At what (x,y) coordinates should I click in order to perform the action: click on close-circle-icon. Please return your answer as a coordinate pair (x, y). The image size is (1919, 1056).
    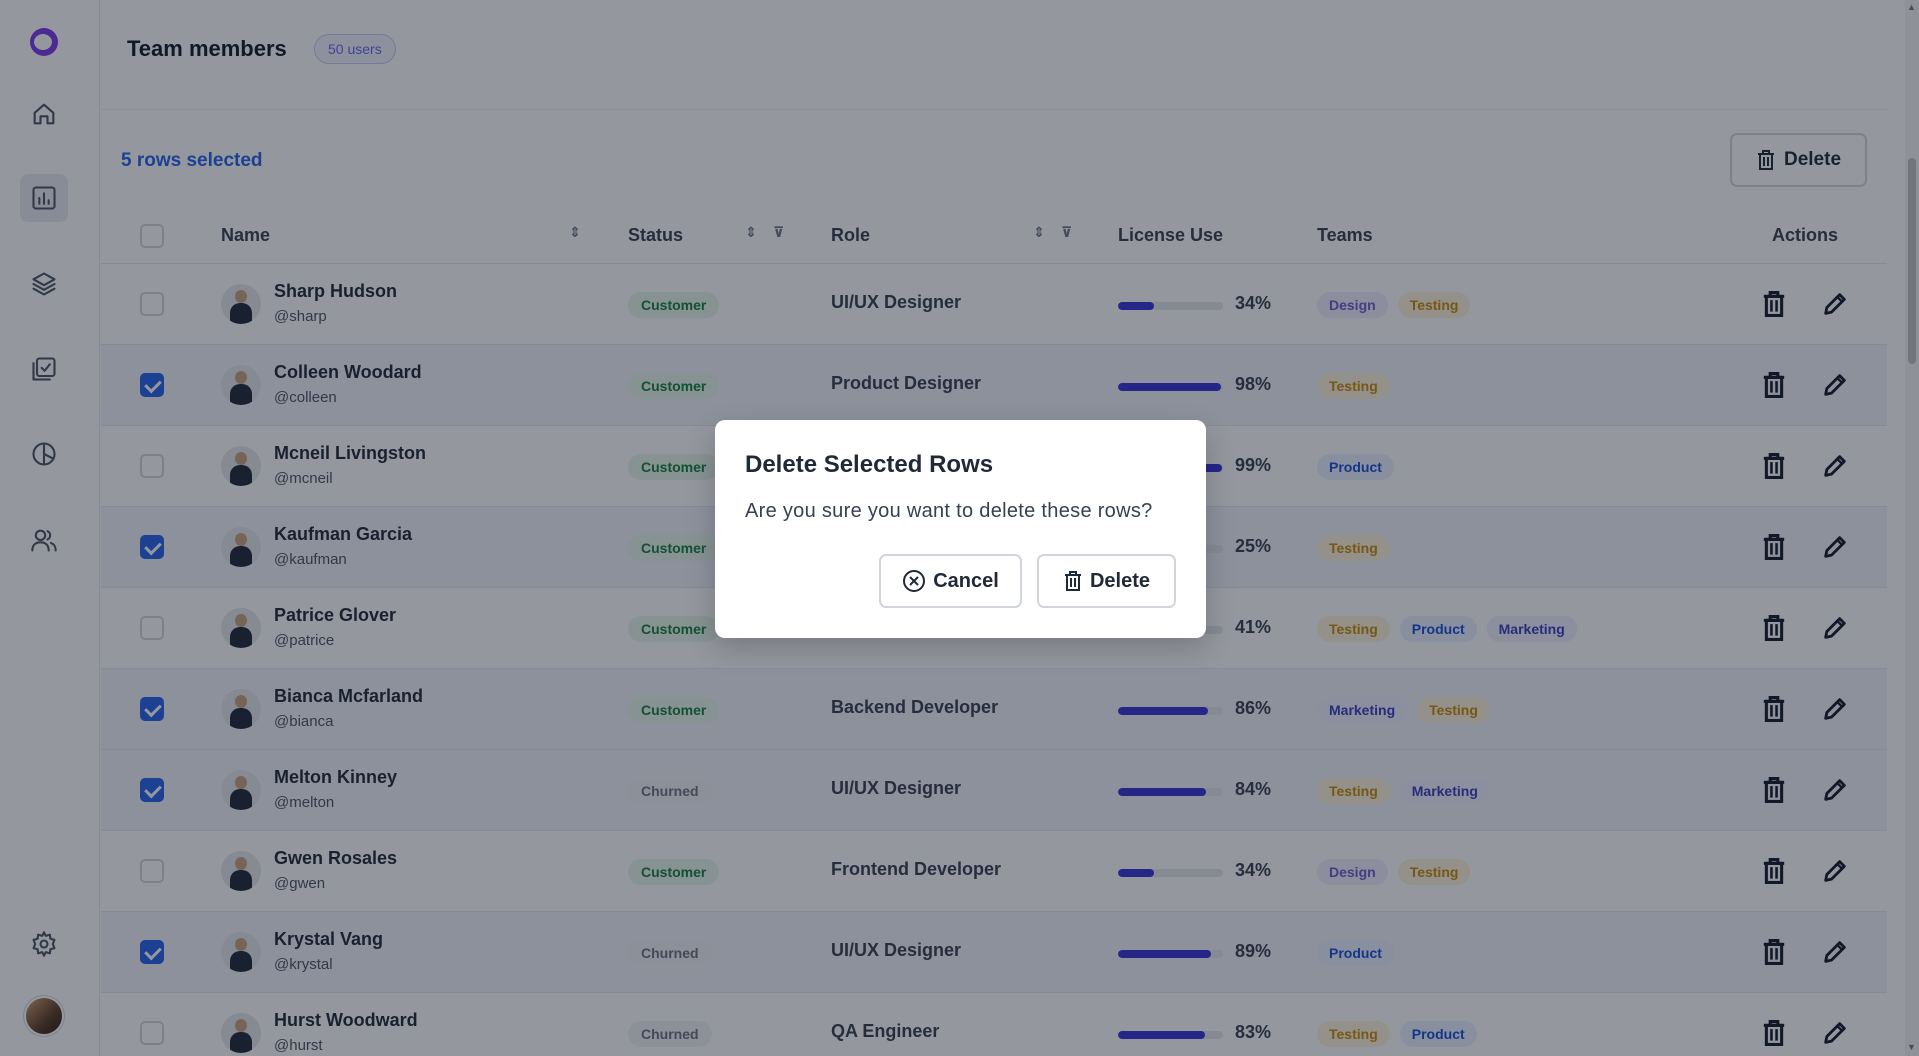
    Looking at the image, I should click on (914, 581).